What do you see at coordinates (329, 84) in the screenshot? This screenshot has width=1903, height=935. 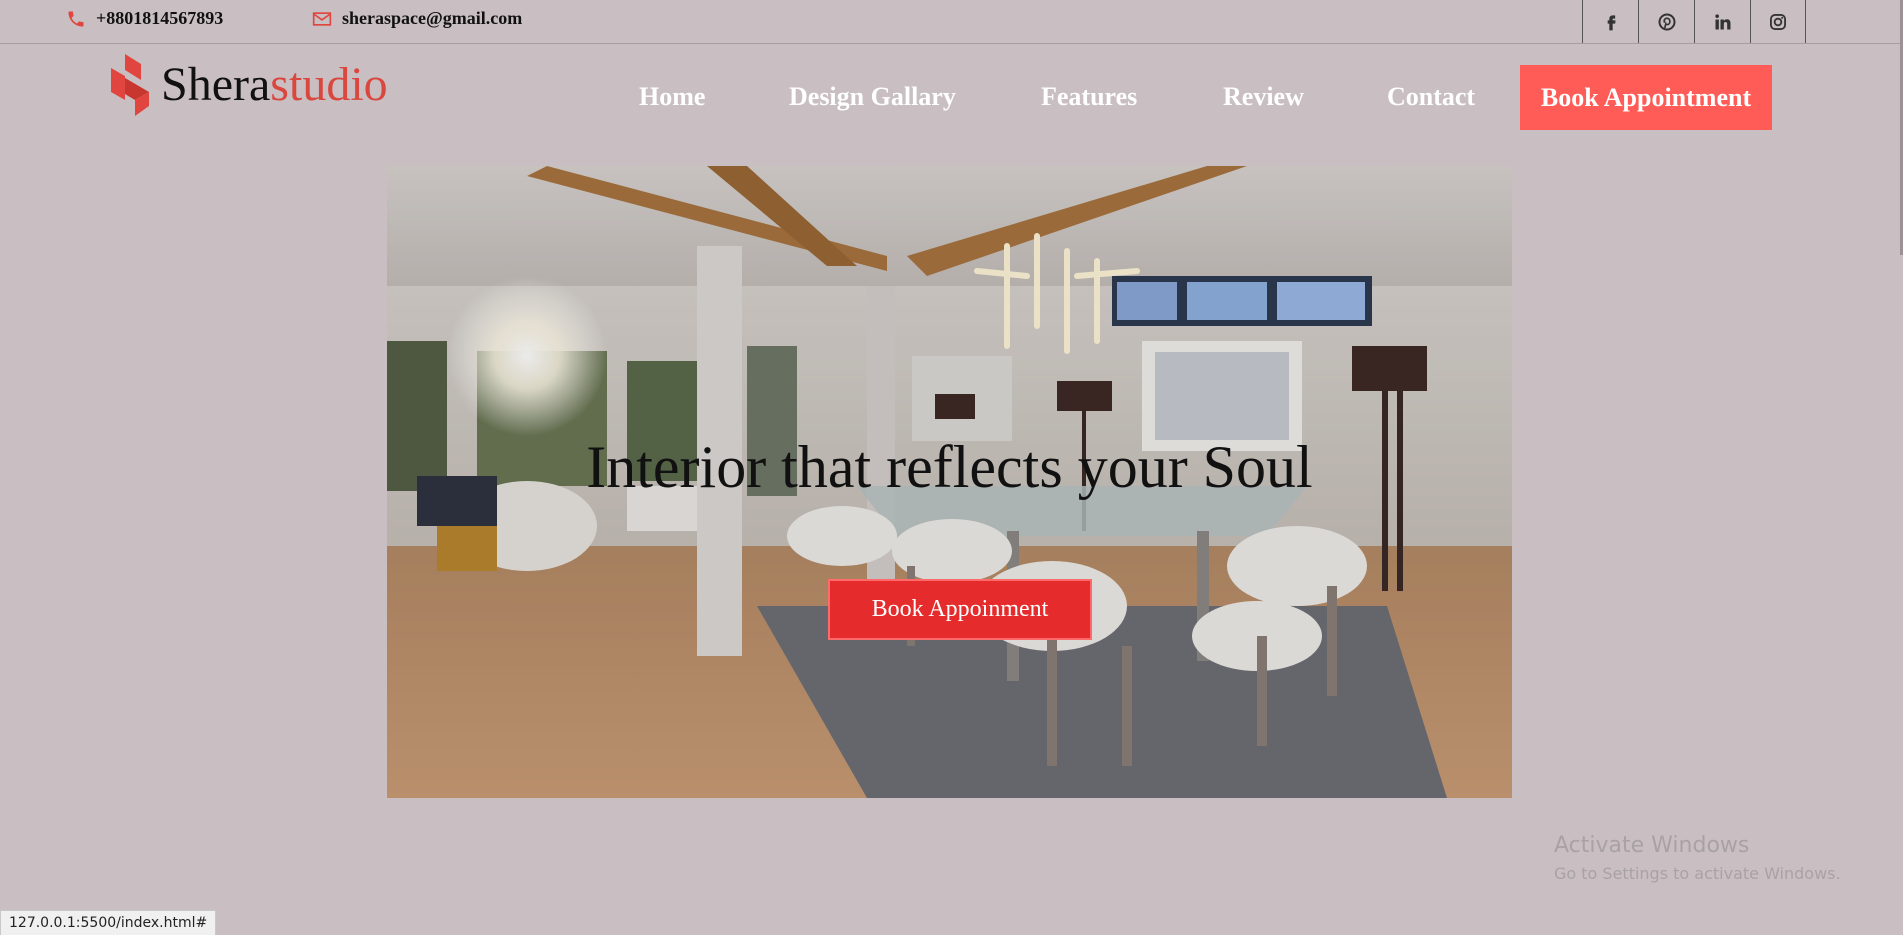 I see `brand-name-accent: studio` at bounding box center [329, 84].